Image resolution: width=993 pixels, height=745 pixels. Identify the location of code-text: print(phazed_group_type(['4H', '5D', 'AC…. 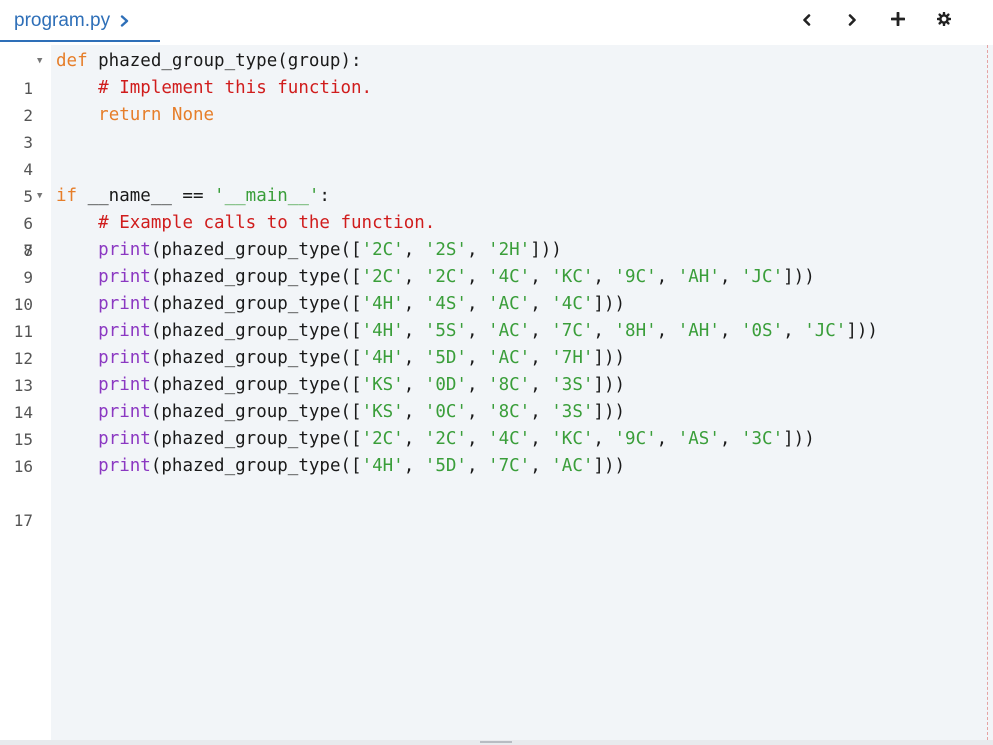
(362, 358).